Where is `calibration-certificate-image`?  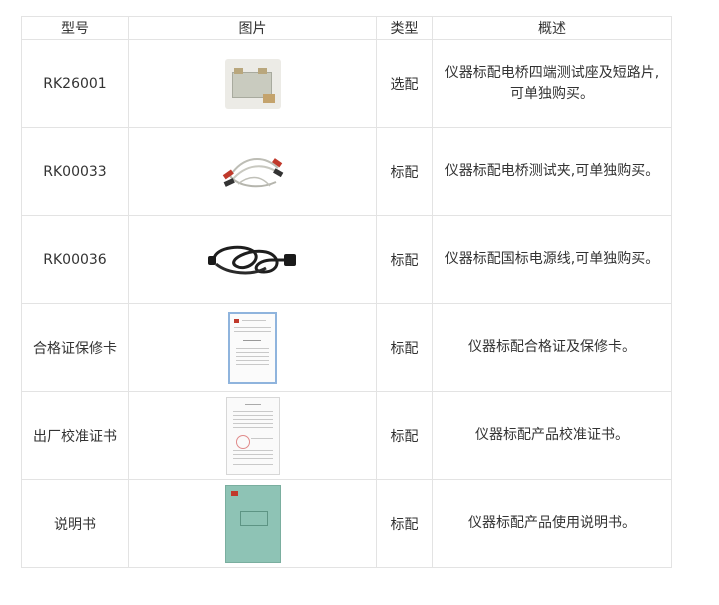 calibration-certificate-image is located at coordinates (252, 435).